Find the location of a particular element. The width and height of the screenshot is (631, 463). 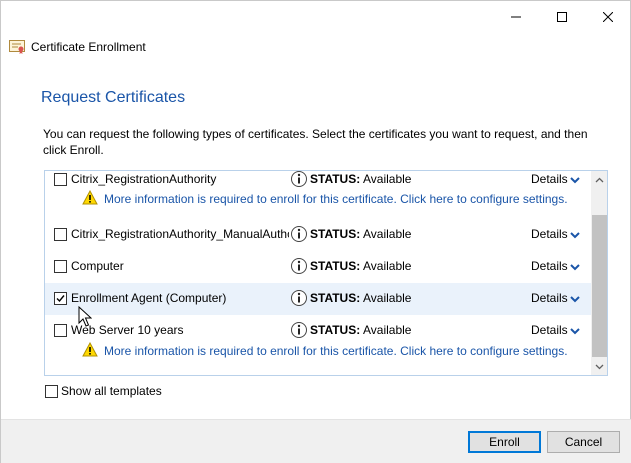

close-icon is located at coordinates (608, 17).